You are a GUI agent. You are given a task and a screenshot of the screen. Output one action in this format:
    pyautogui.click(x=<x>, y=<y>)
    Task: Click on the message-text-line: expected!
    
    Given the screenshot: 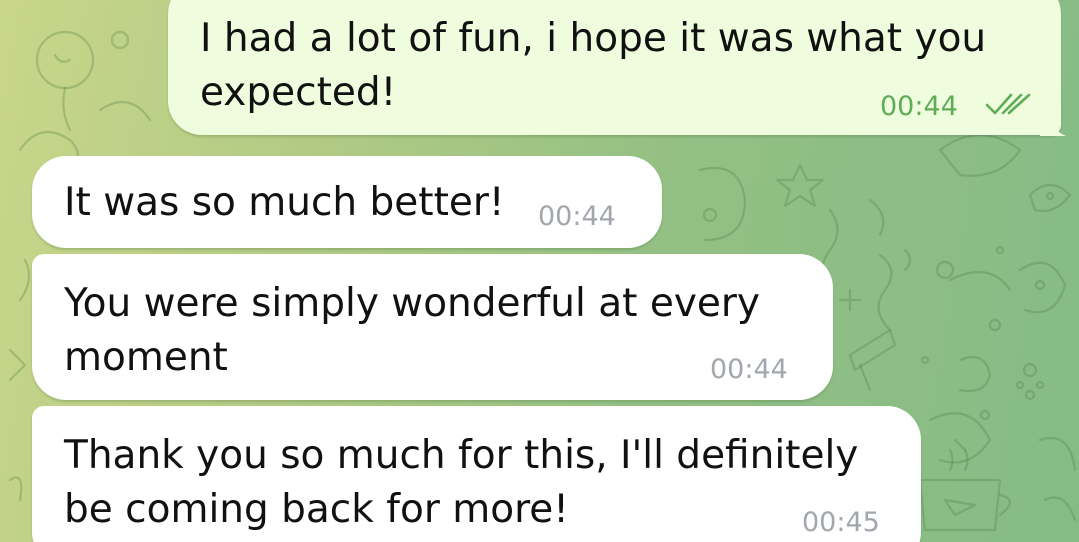 What is the action you would take?
    pyautogui.click(x=298, y=92)
    